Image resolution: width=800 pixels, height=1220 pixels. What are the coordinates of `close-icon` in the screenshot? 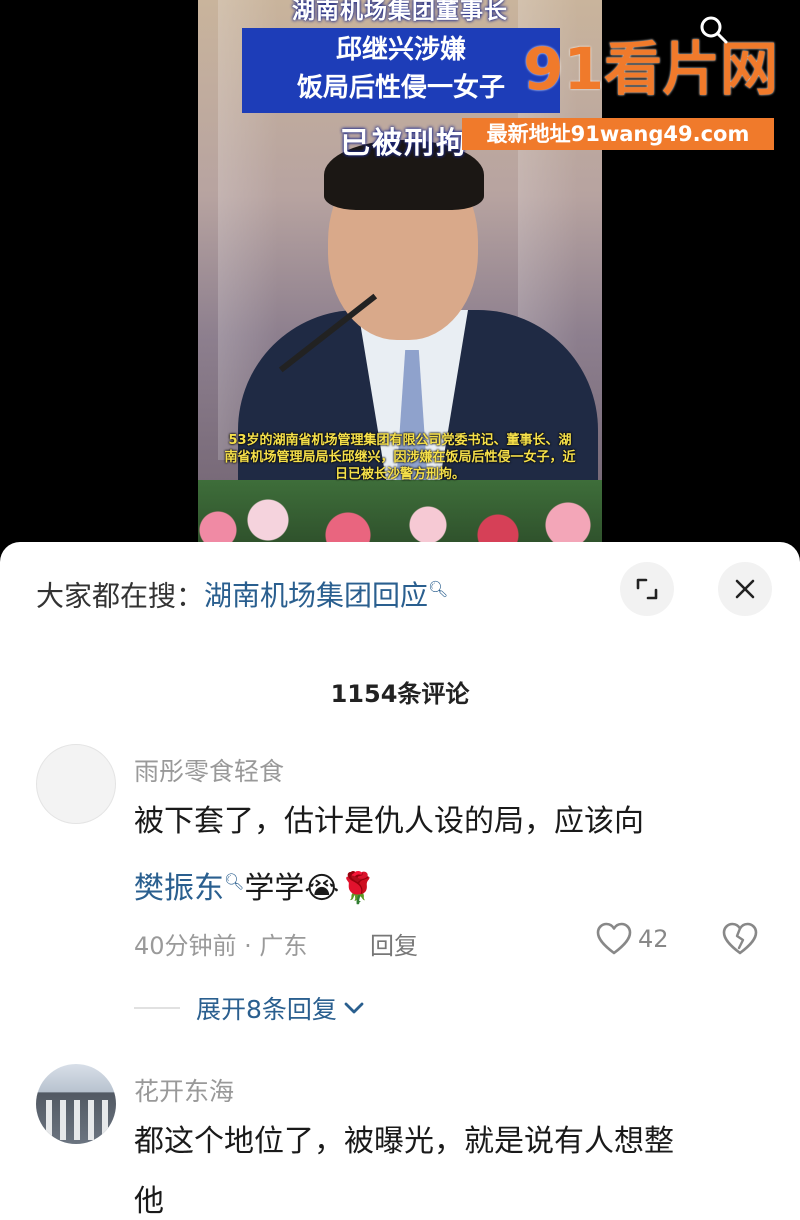 It's located at (745, 589).